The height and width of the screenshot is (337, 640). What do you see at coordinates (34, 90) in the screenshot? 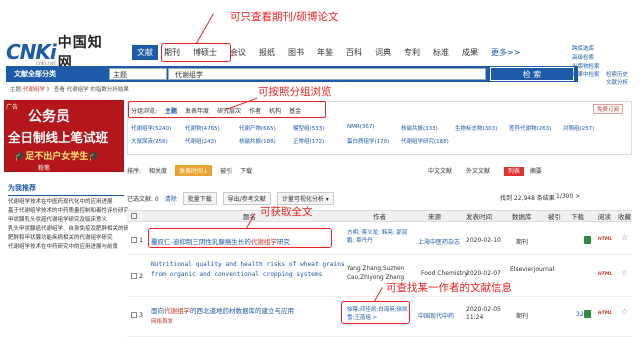
I see `crumb-term: 代谢组学` at bounding box center [34, 90].